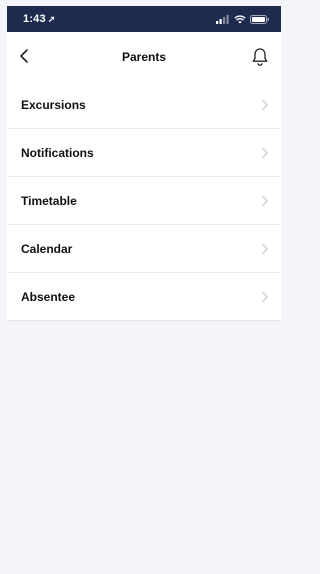  What do you see at coordinates (144, 105) in the screenshot?
I see `menu-item-excursions: Excursions` at bounding box center [144, 105].